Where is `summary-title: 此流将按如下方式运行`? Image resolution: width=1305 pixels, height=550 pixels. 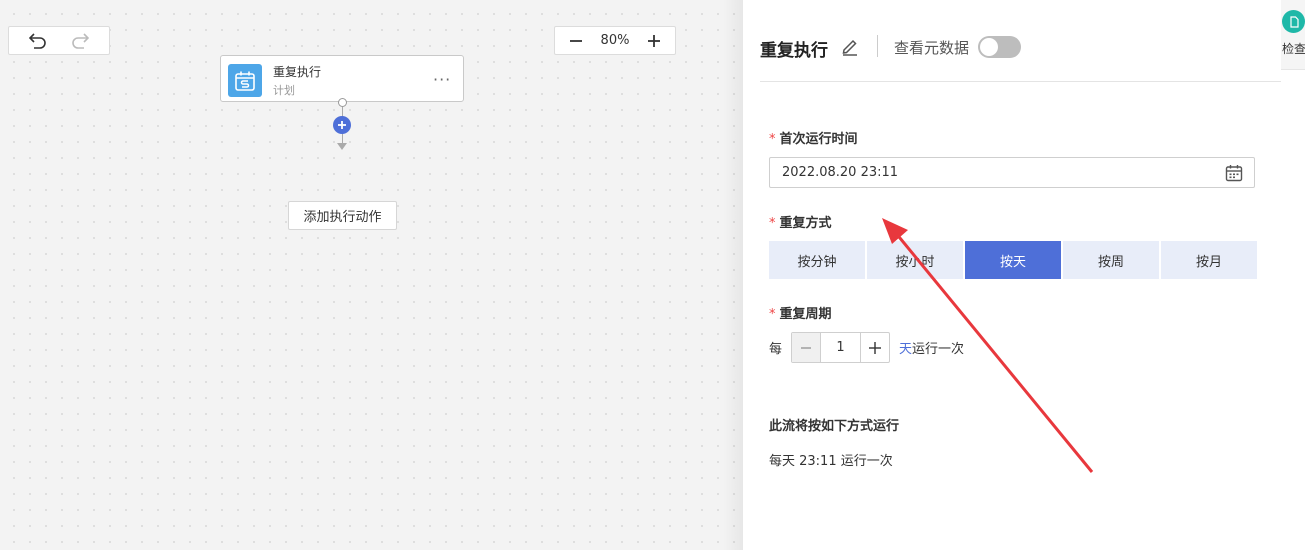
summary-title: 此流将按如下方式运行 is located at coordinates (834, 426).